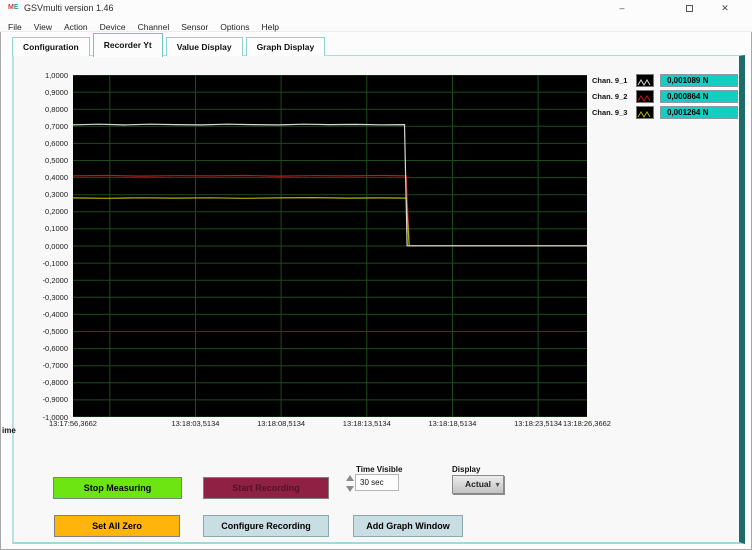 The width and height of the screenshot is (752, 550). What do you see at coordinates (266, 526) in the screenshot?
I see `configure-recording-button: Configure Recording` at bounding box center [266, 526].